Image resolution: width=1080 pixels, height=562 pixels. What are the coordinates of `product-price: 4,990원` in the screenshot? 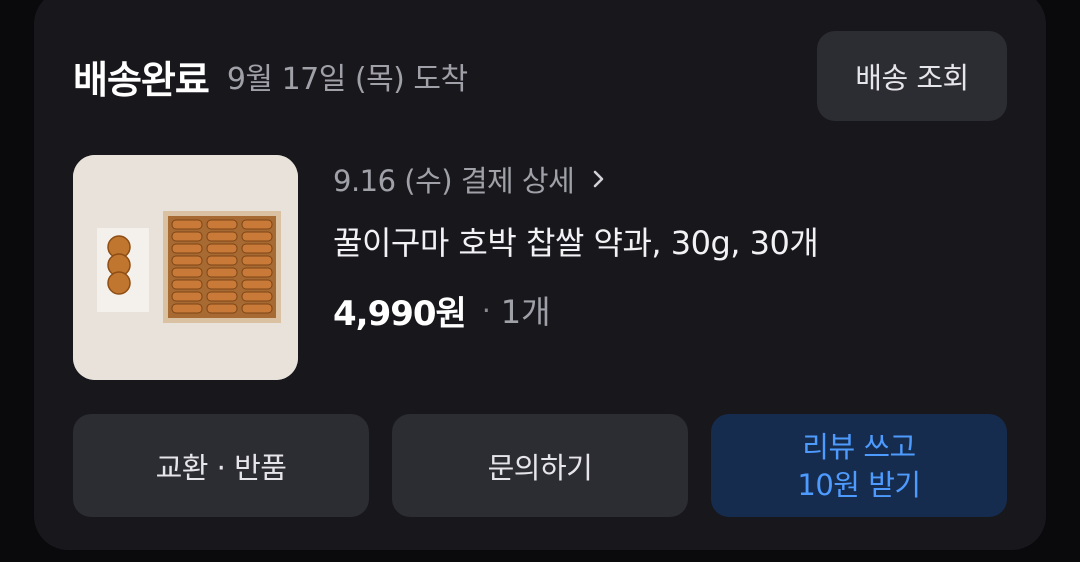 It's located at (400, 313).